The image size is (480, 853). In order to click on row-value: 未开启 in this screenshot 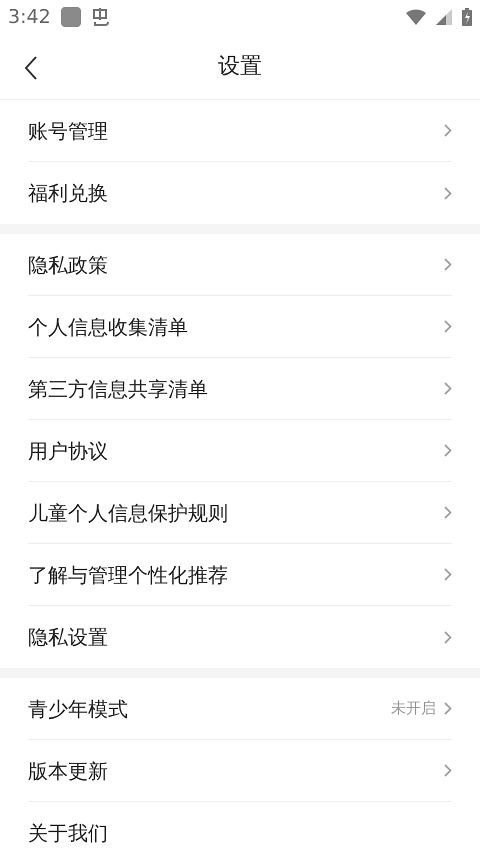, I will do `click(413, 709)`.